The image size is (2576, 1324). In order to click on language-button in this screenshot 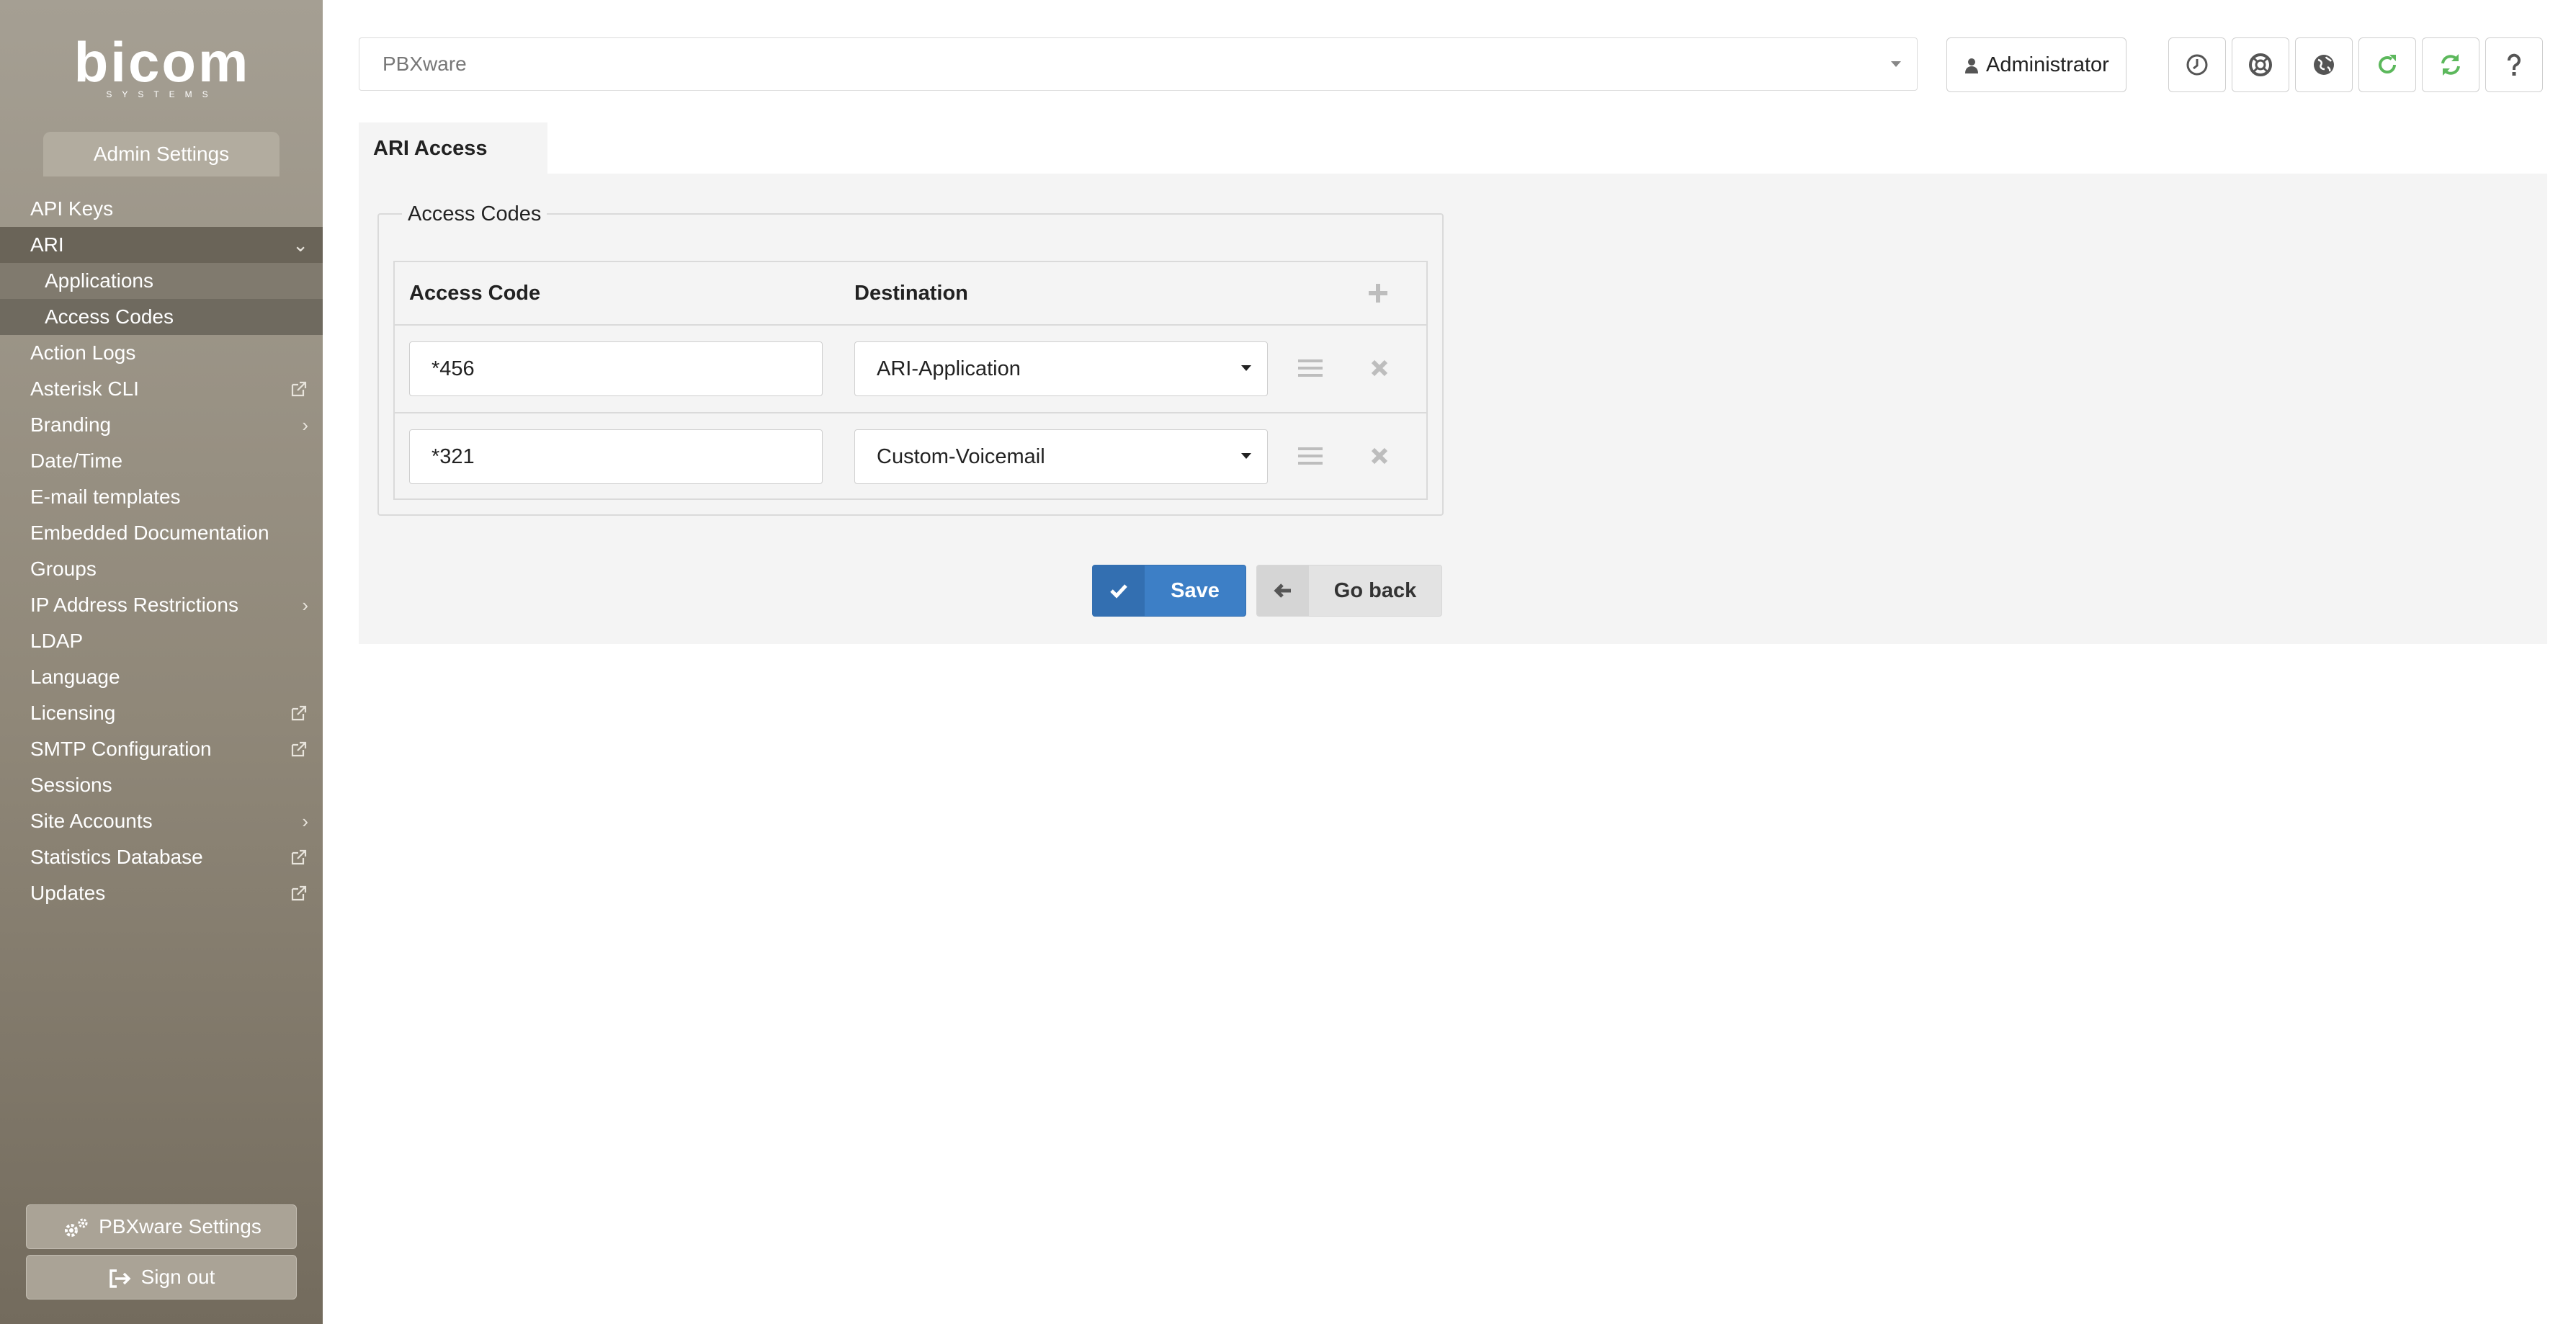, I will do `click(2324, 64)`.